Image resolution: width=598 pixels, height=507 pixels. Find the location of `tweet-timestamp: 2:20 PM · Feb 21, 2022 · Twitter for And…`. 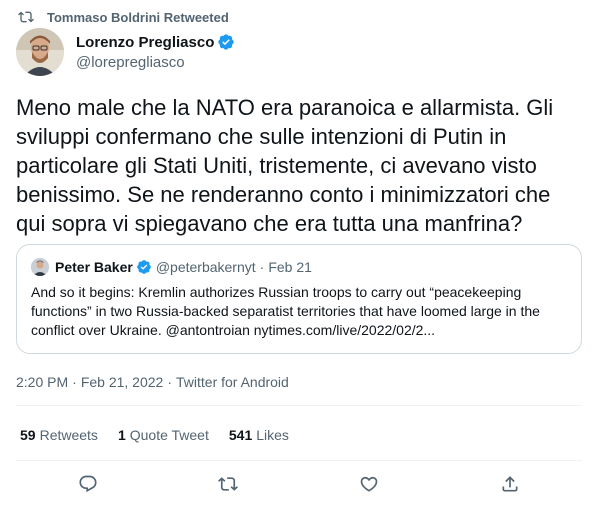

tweet-timestamp: 2:20 PM · Feb 21, 2022 · Twitter for And… is located at coordinates (152, 382).